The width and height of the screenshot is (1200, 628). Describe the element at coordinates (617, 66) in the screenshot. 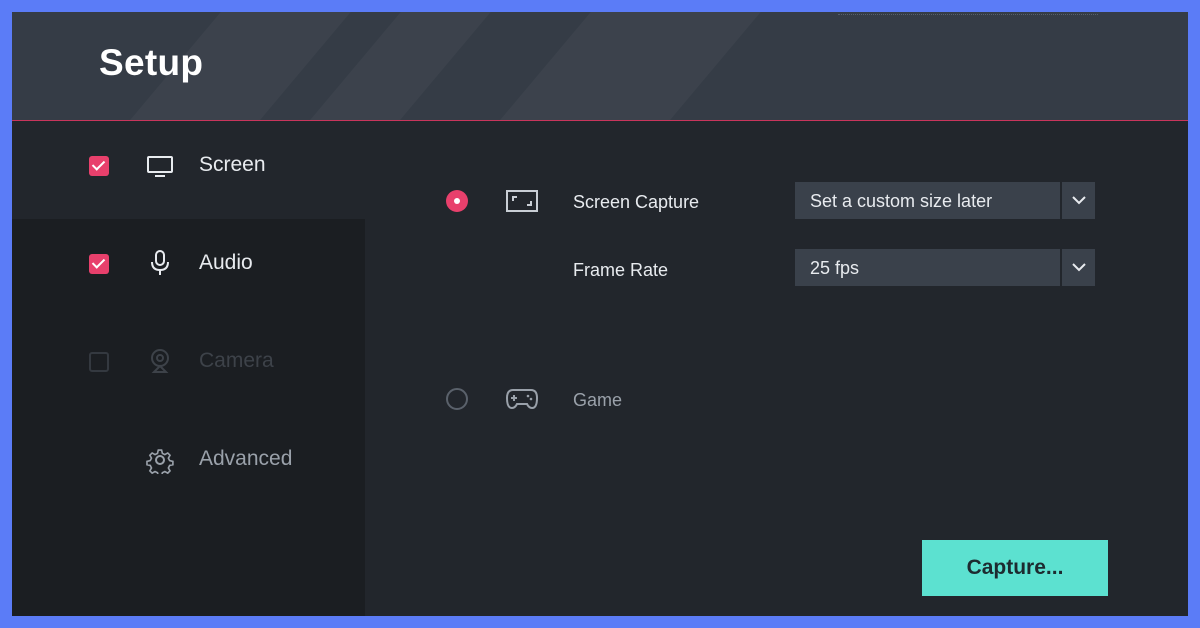

I see `header-stripe` at that location.